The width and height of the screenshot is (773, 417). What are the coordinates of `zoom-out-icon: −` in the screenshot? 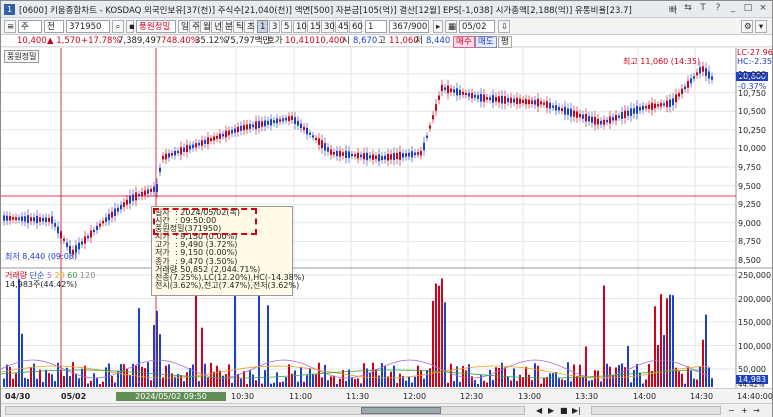 It's located at (731, 410).